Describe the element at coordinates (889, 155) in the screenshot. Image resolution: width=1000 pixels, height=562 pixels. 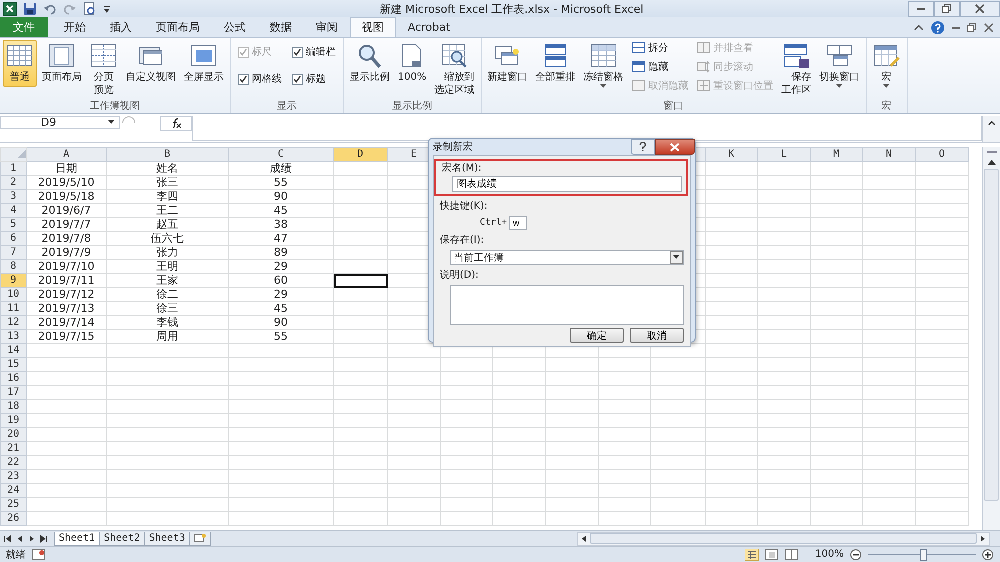
I see `column-header: N` at that location.